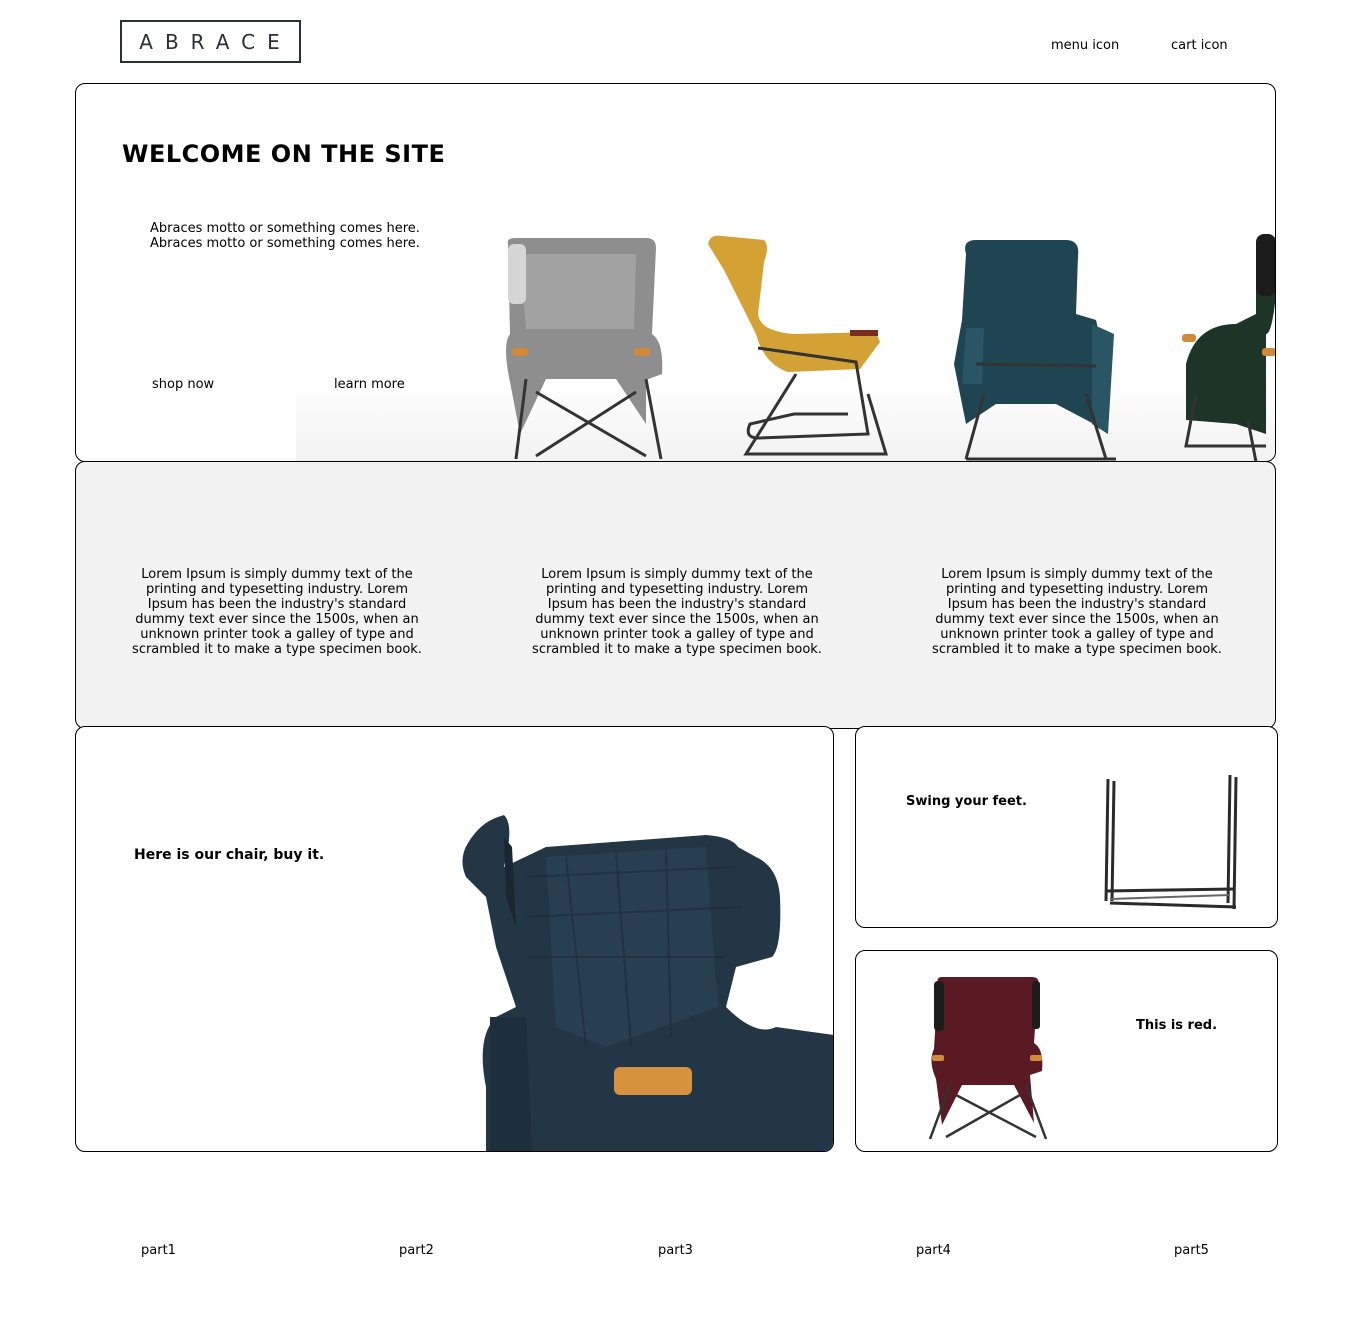 The width and height of the screenshot is (1349, 1334). Describe the element at coordinates (369, 384) in the screenshot. I see `learn-more-button: learn more` at that location.